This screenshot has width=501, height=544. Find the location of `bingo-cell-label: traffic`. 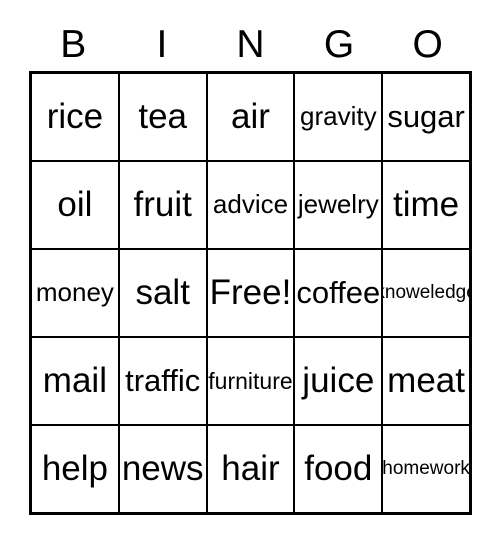

bingo-cell-label: traffic is located at coordinates (163, 380).